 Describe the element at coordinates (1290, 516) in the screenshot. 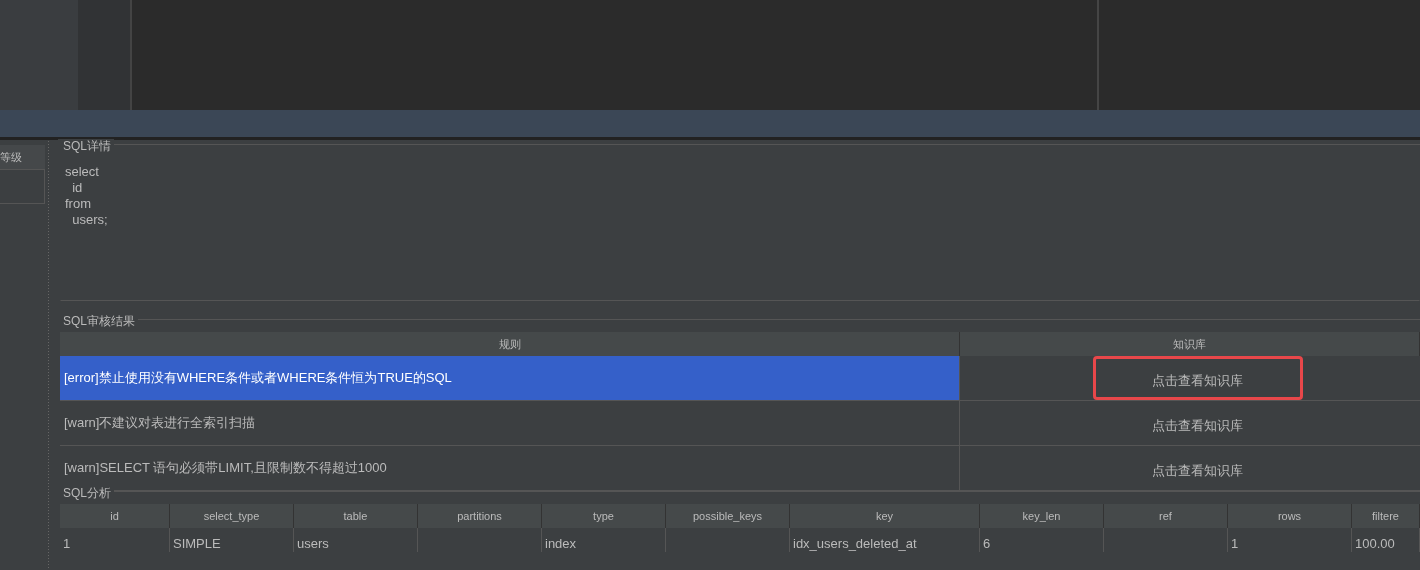

I see `column-header: rows` at that location.